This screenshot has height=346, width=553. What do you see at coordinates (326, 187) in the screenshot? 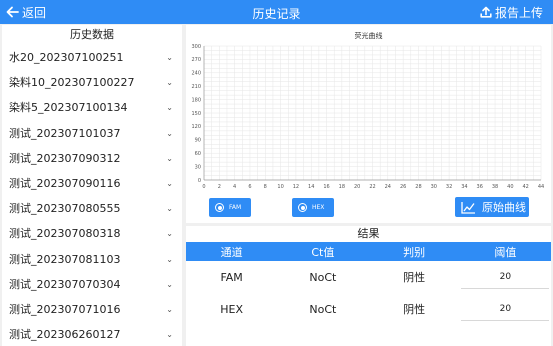
I see `x-tick-label: 16` at bounding box center [326, 187].